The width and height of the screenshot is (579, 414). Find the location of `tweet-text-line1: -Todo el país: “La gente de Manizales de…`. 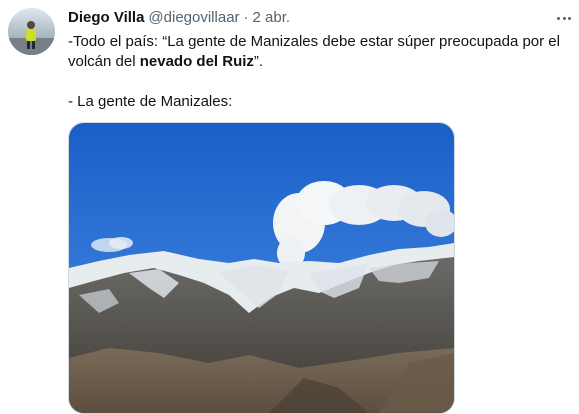

tweet-text-line1: -Todo el país: “La gente de Manizales de… is located at coordinates (320, 52).